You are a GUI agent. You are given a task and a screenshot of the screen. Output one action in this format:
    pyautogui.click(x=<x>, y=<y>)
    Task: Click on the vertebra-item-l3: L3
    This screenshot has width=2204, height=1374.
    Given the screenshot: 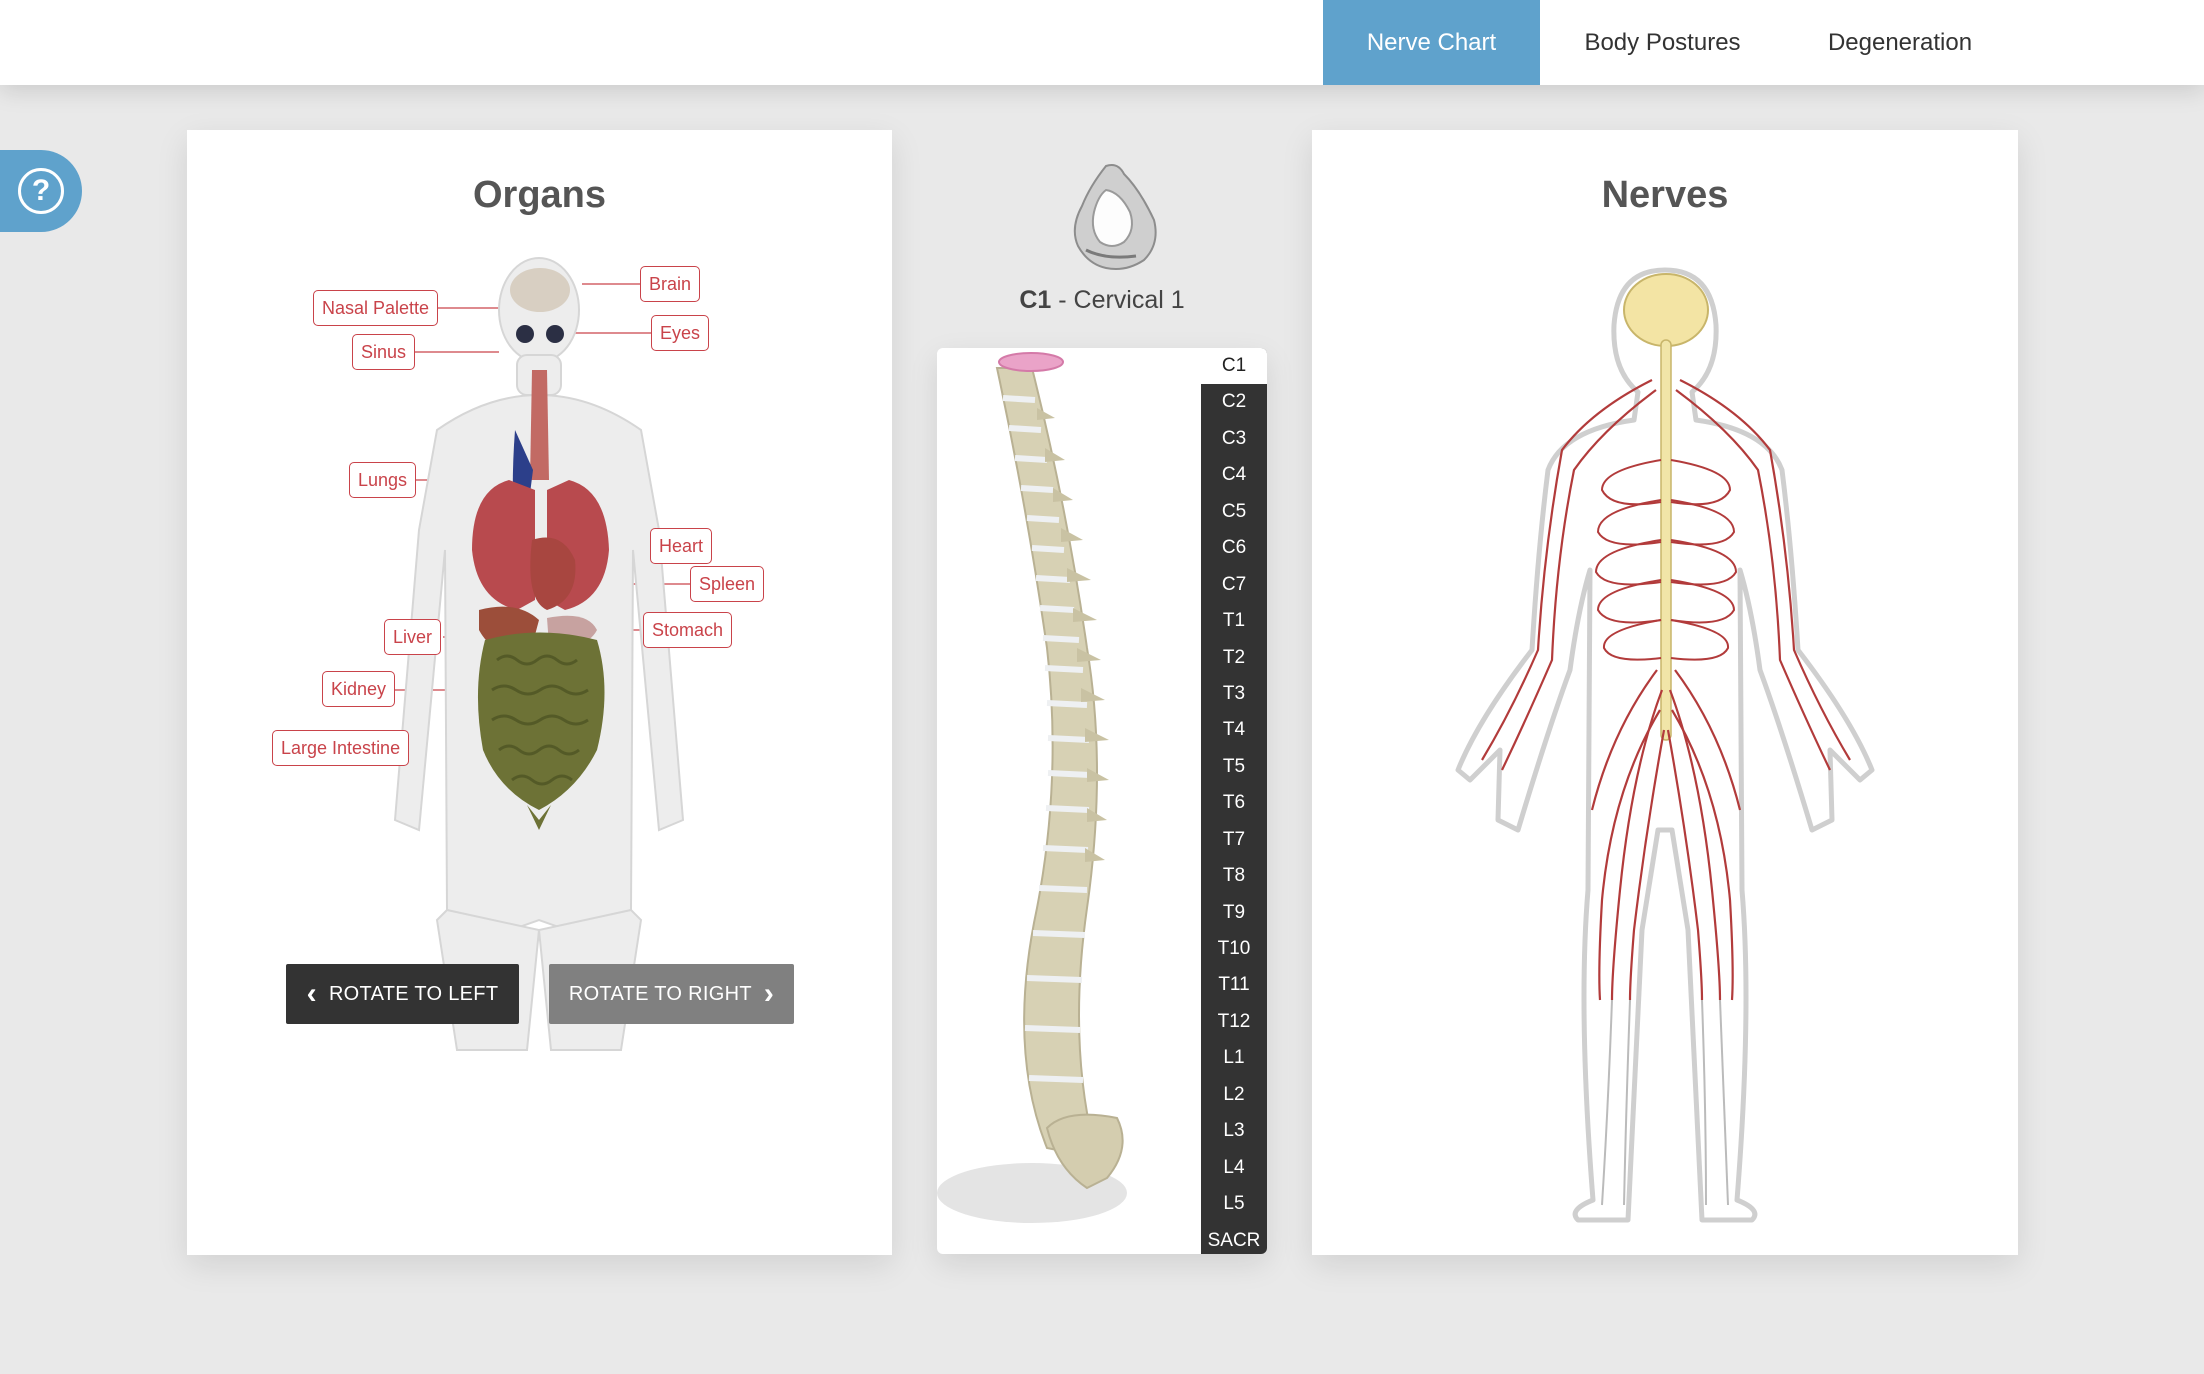 What is the action you would take?
    pyautogui.click(x=1234, y=1131)
    